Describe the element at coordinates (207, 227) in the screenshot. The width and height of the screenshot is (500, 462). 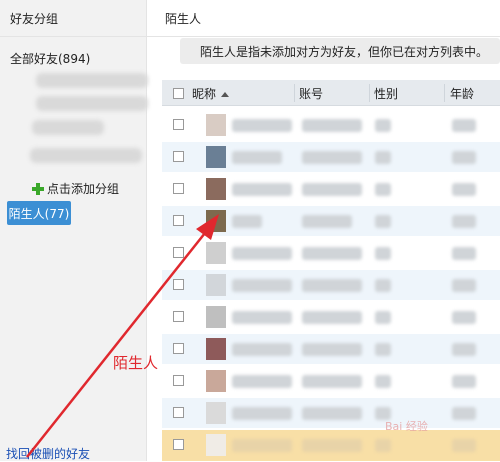
I see `arrow-head` at that location.